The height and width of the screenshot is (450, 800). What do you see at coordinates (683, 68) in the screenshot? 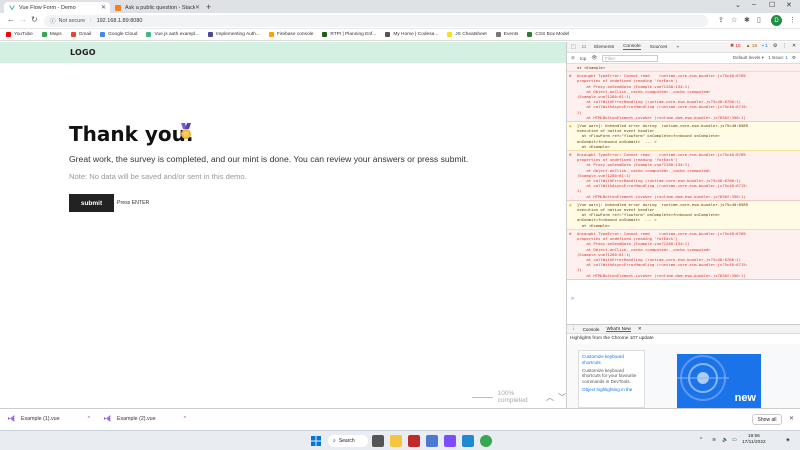
I see `console-error: at <Example>` at bounding box center [683, 68].